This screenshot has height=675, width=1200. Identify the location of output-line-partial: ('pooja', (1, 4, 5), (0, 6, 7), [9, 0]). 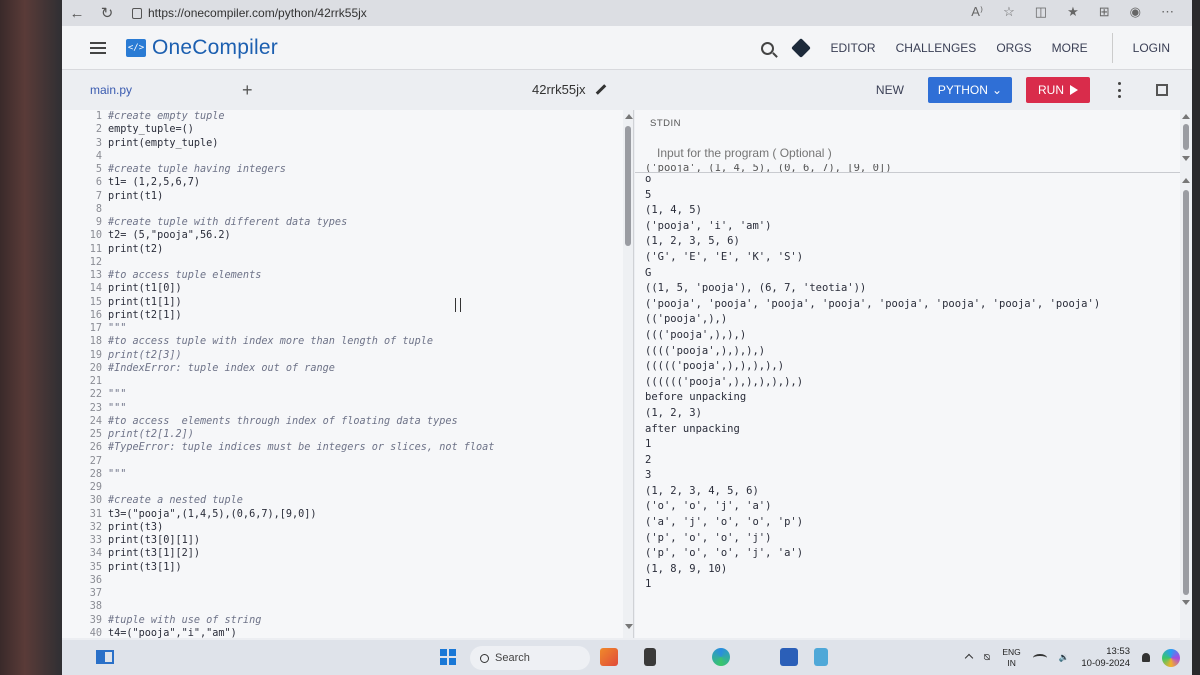
(768, 168).